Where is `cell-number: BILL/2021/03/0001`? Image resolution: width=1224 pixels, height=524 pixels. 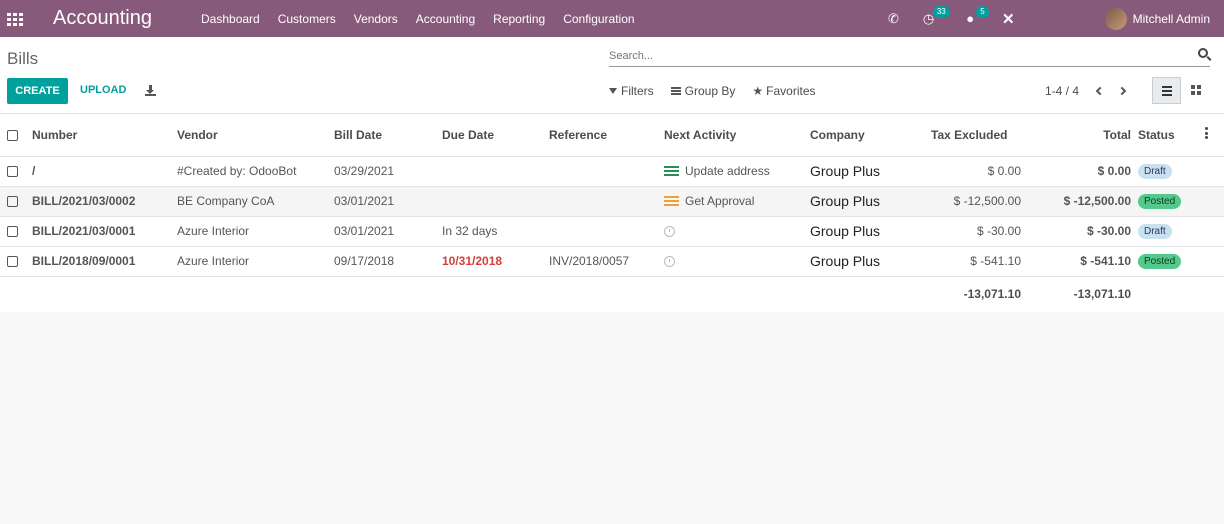
cell-number: BILL/2021/03/0001 is located at coordinates (104, 231).